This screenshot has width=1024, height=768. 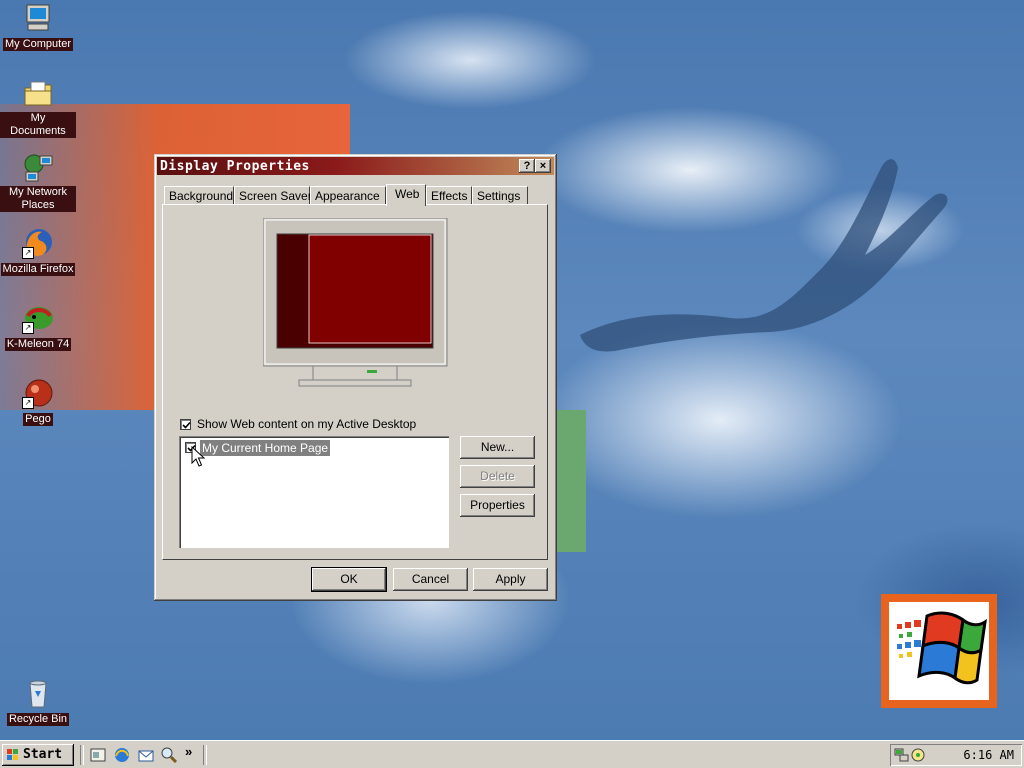 What do you see at coordinates (370, 289) in the screenshot?
I see `web-item-preview` at bounding box center [370, 289].